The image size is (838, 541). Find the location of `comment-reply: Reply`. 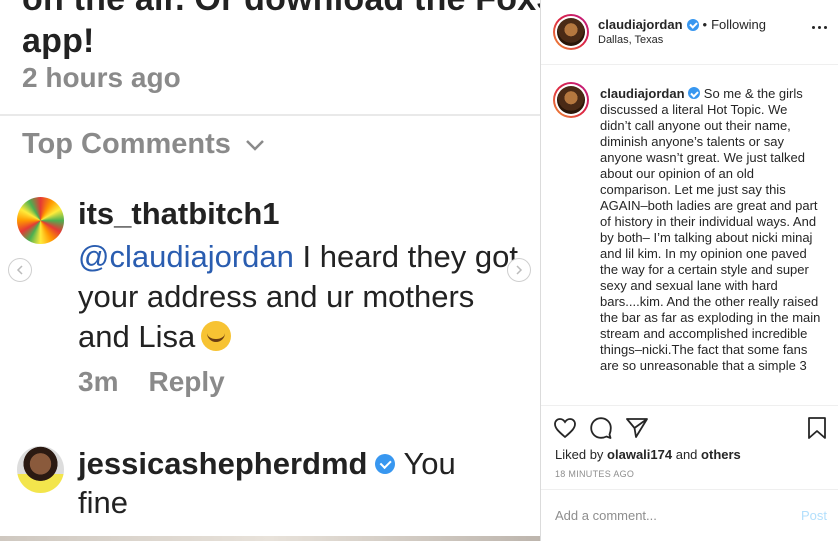

comment-reply: Reply is located at coordinates (186, 381).